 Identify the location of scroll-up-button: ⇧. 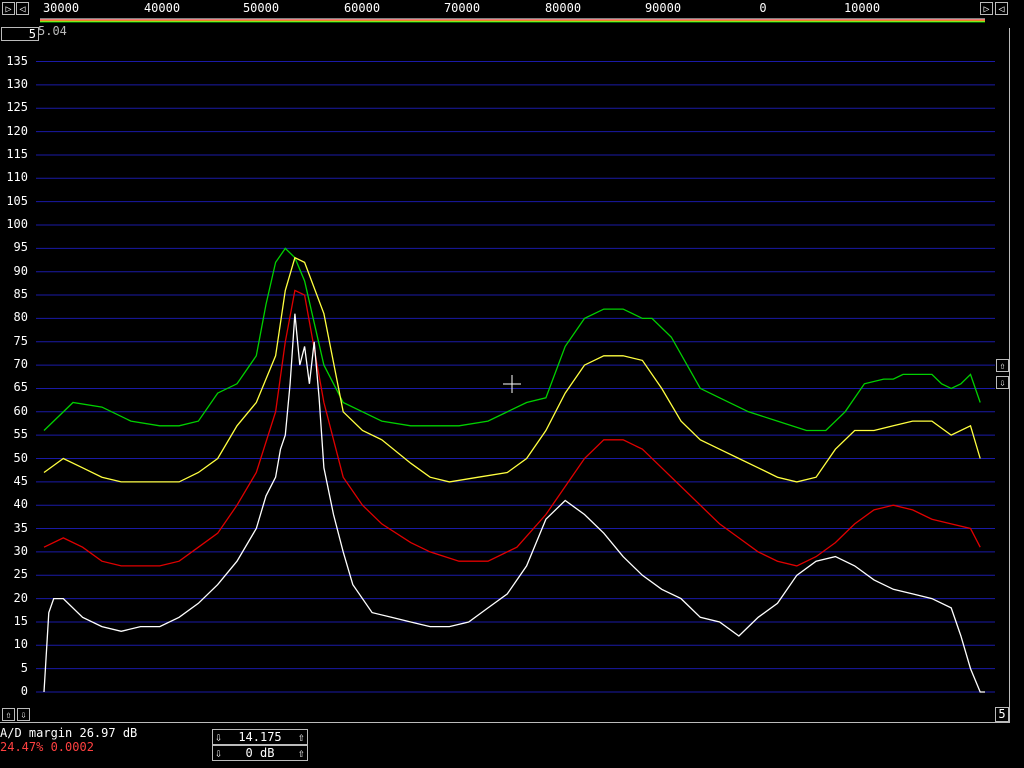
(1002, 365).